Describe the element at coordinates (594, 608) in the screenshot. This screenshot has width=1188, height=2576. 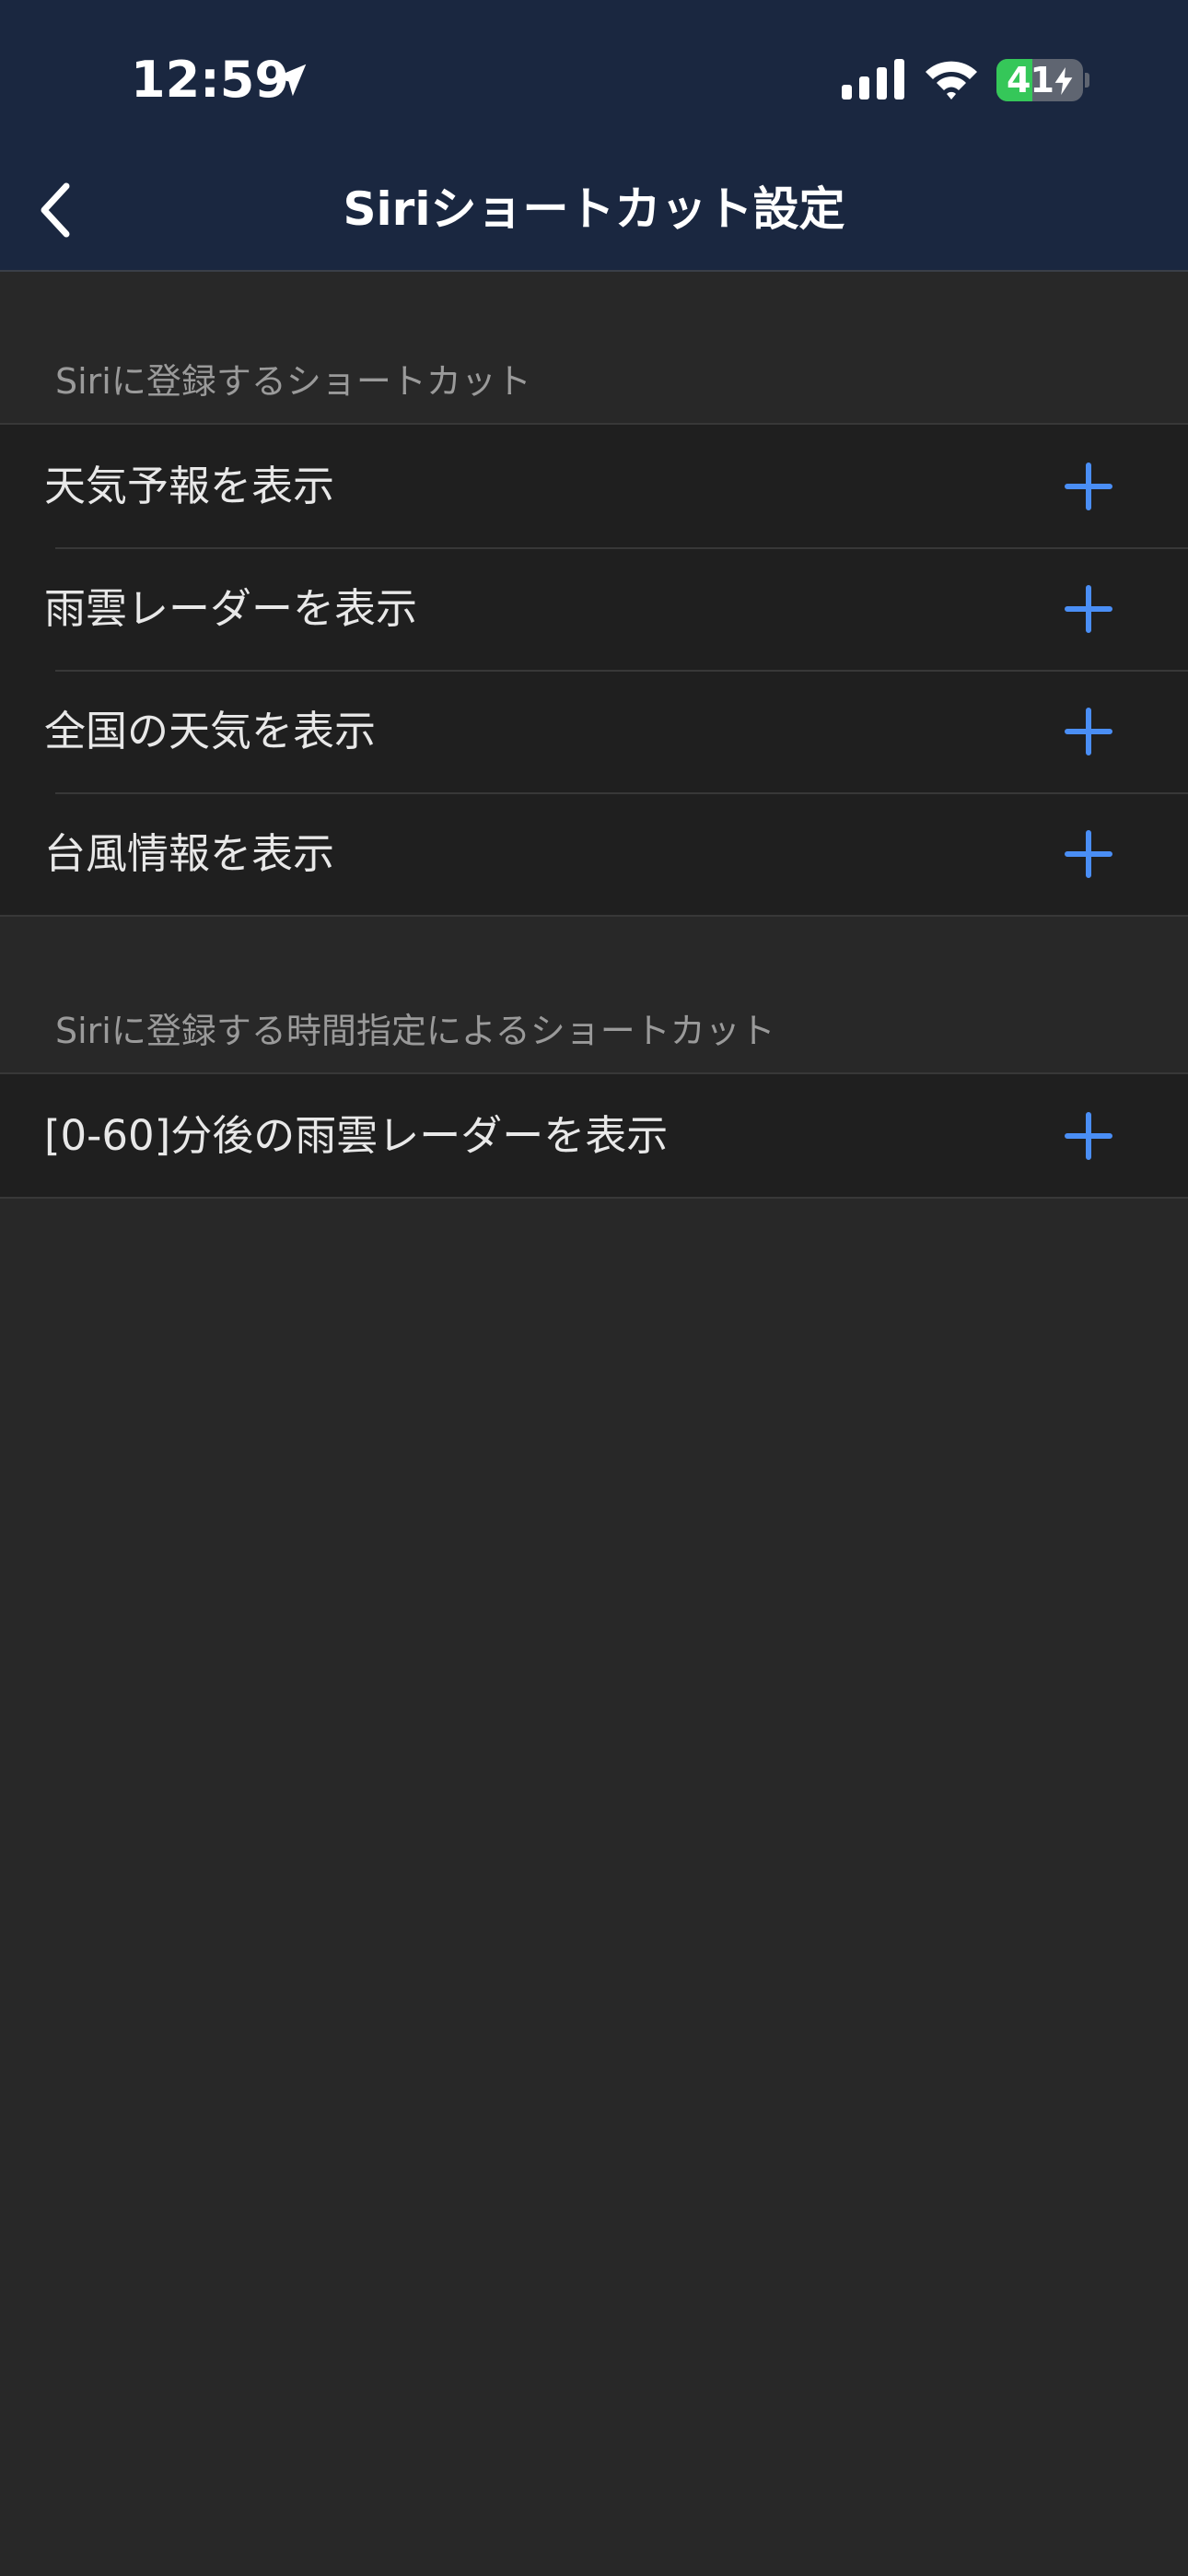
I see `list-item: 雨雲レーダーを表示` at that location.